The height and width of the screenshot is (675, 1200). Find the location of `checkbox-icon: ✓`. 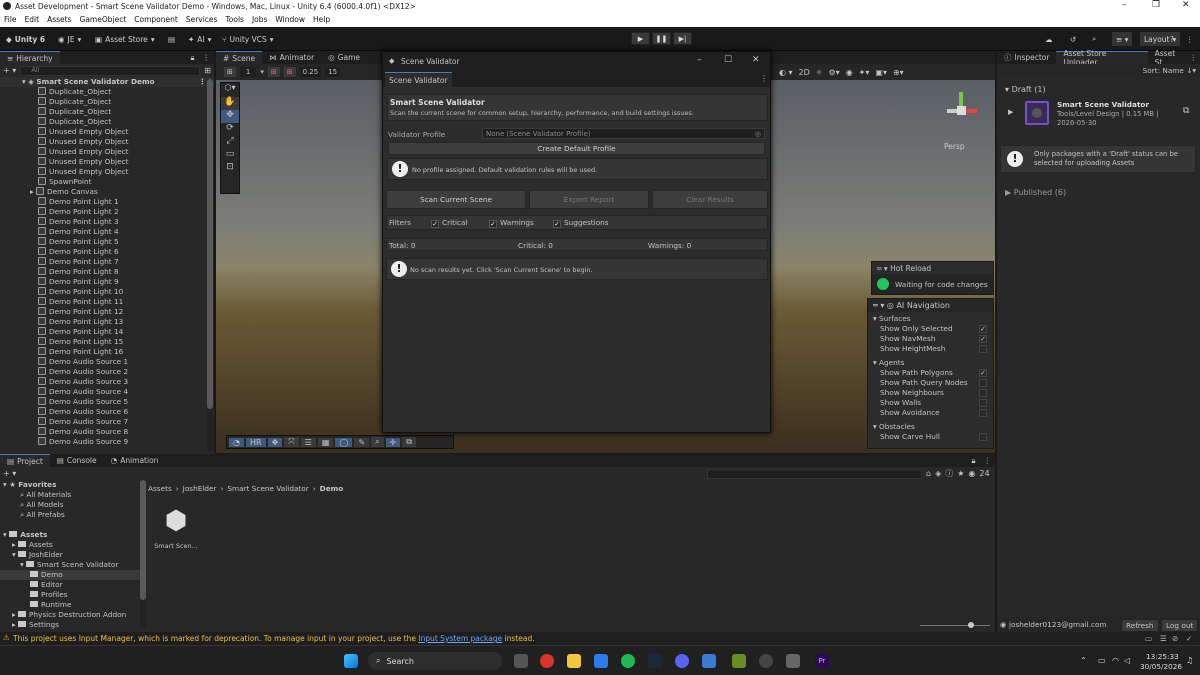

checkbox-icon: ✓ is located at coordinates (983, 329).